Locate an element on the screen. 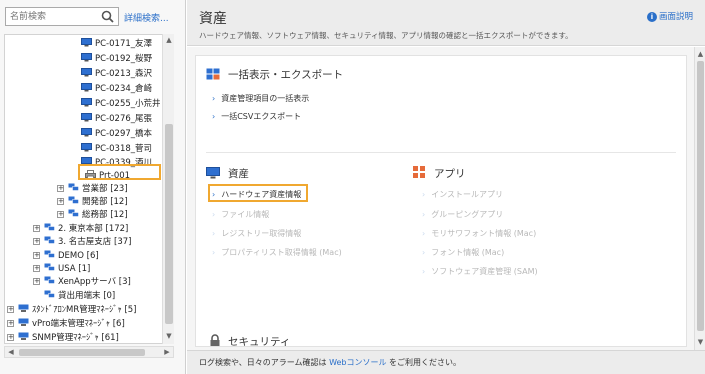  link-grouping-apps: › グルーピングアプリ is located at coordinates (462, 214).